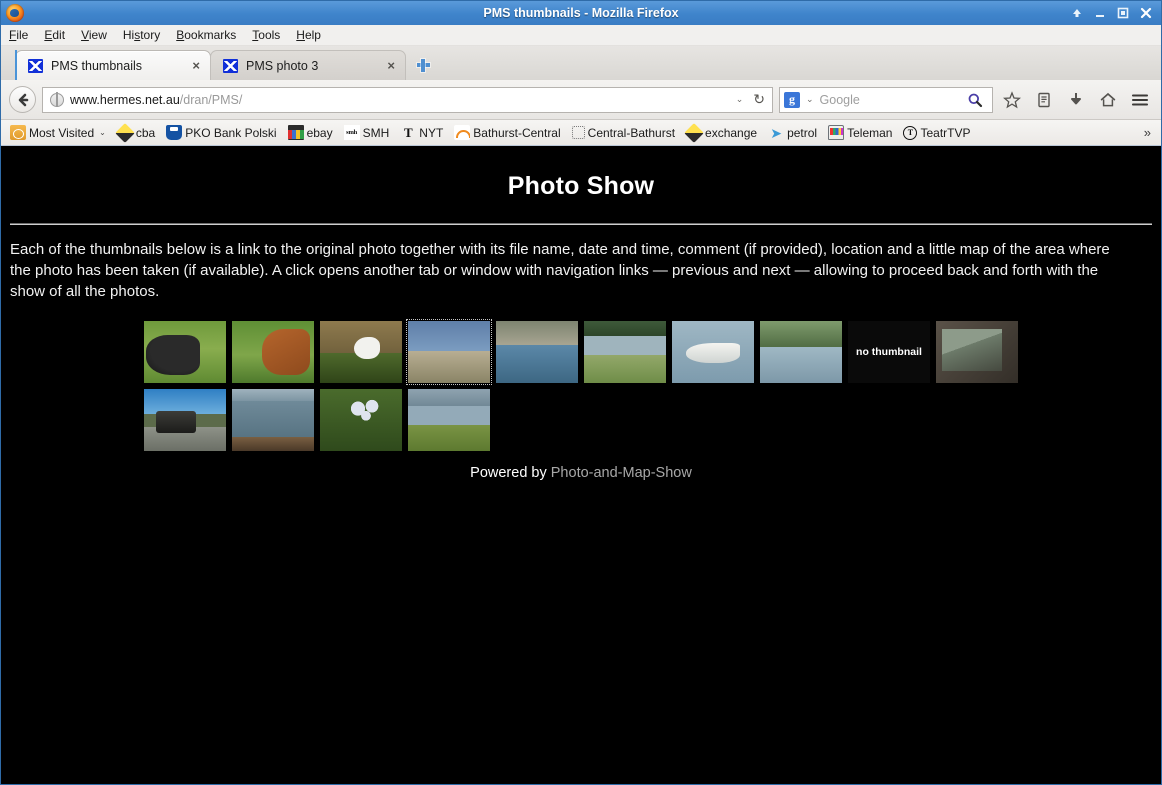 The image size is (1162, 785). What do you see at coordinates (22, 99) in the screenshot?
I see `back-button` at bounding box center [22, 99].